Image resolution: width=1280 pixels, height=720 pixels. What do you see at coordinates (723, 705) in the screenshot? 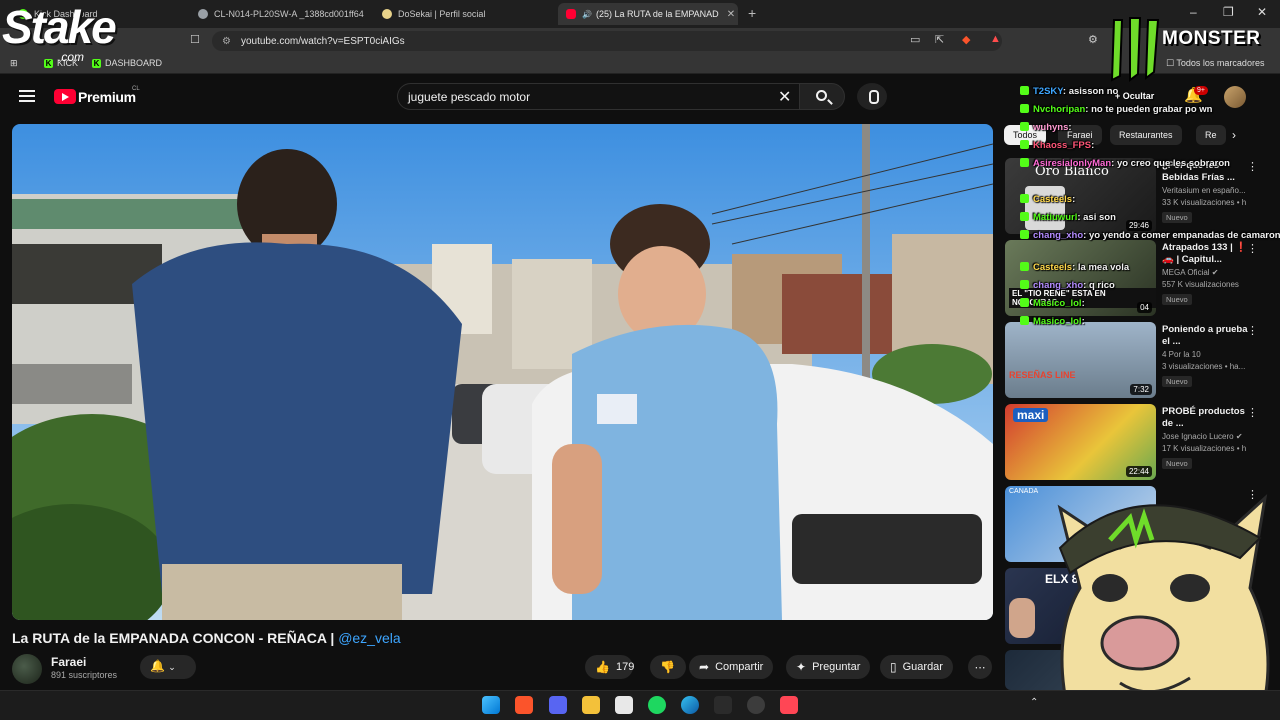
I see `steam-icon` at bounding box center [723, 705].